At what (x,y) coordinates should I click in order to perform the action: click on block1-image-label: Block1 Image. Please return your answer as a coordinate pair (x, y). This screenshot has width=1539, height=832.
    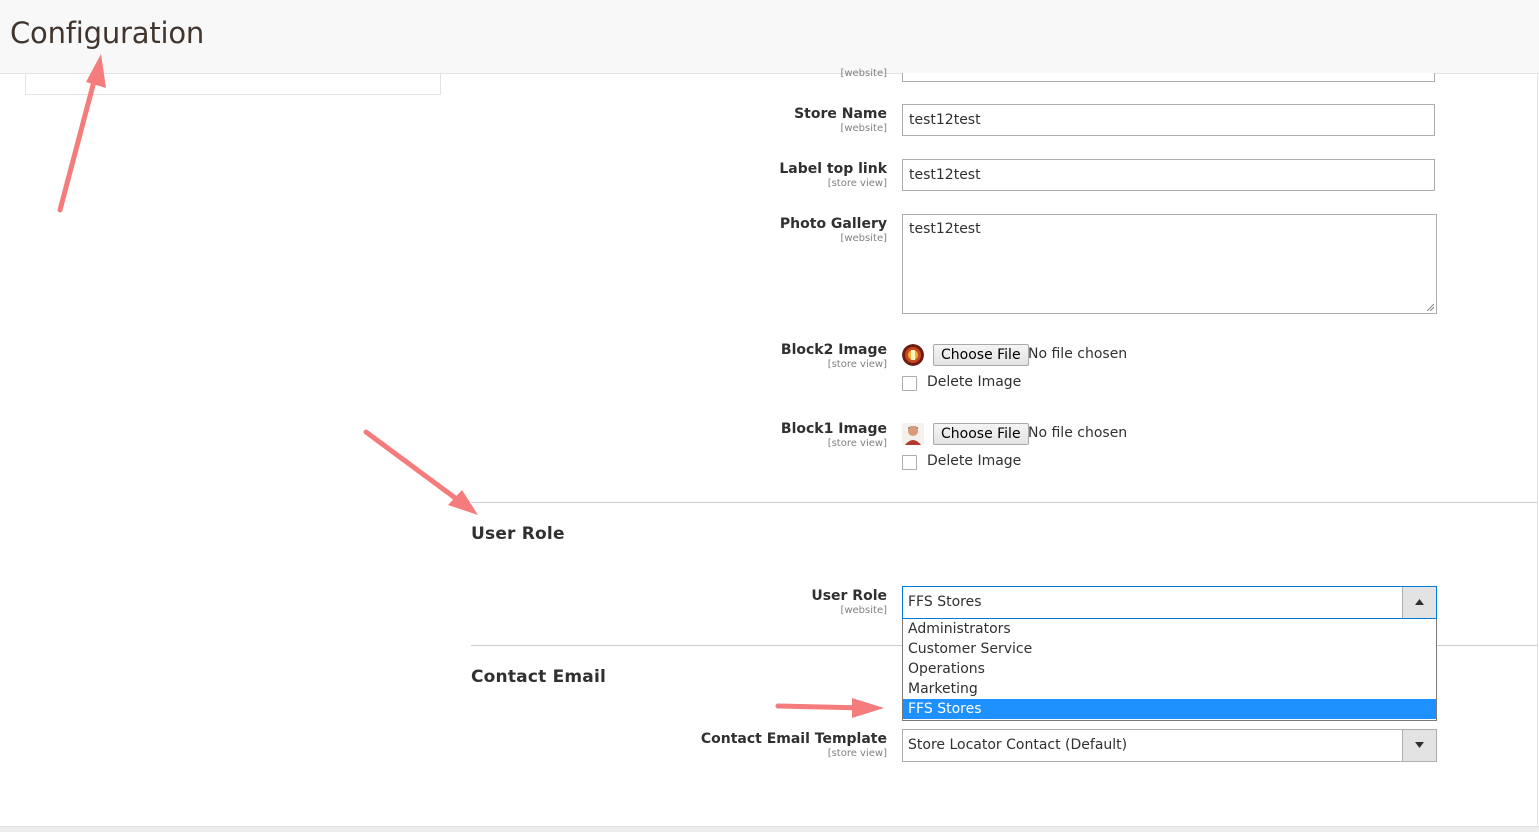
    Looking at the image, I should click on (833, 429).